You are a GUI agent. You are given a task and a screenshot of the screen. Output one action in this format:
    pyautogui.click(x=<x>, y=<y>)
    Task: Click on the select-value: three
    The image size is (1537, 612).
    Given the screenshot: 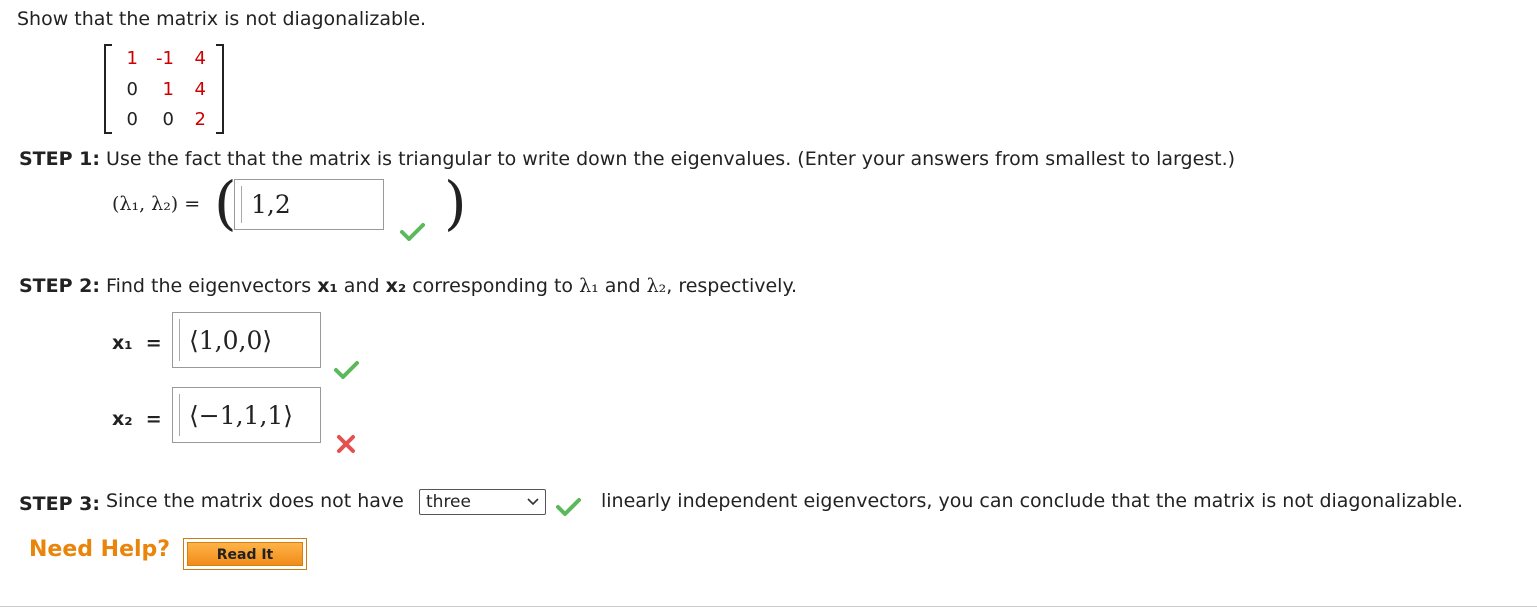 What is the action you would take?
    pyautogui.click(x=448, y=502)
    